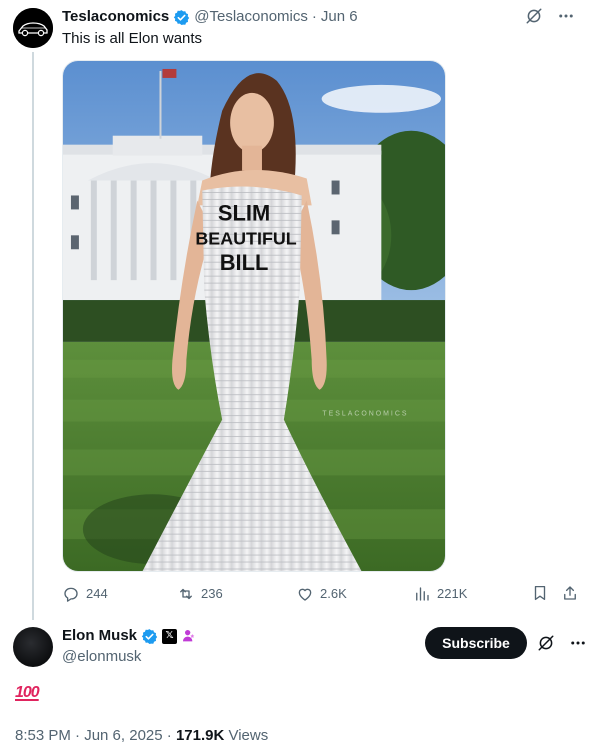 This screenshot has width=589, height=750. Describe the element at coordinates (189, 636) in the screenshot. I see `person-badge-icon` at that location.